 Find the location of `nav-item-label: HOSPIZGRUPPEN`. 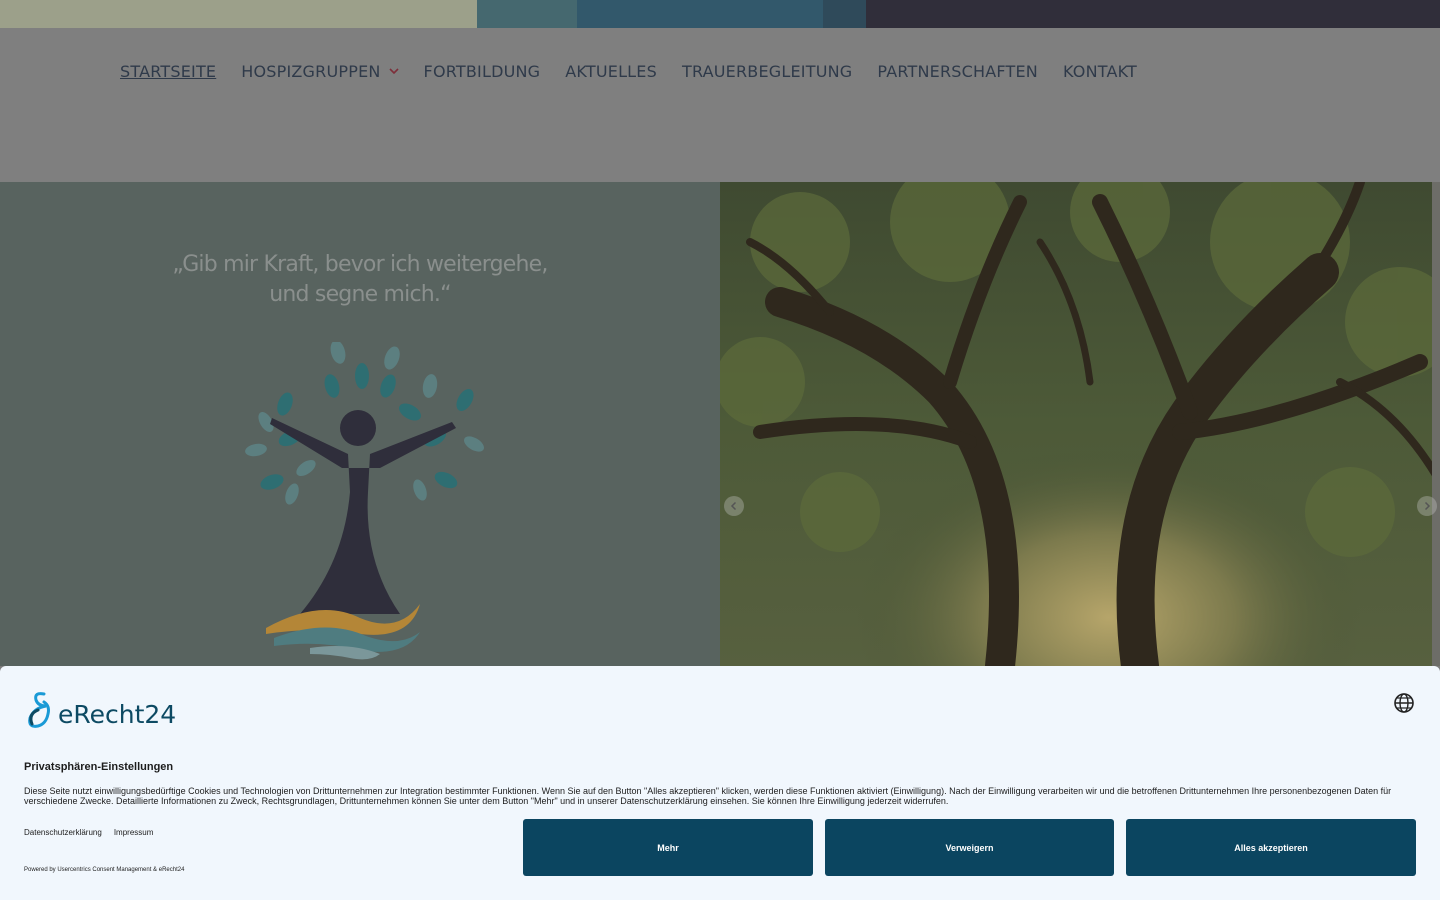

nav-item-label: HOSPIZGRUPPEN is located at coordinates (311, 71).